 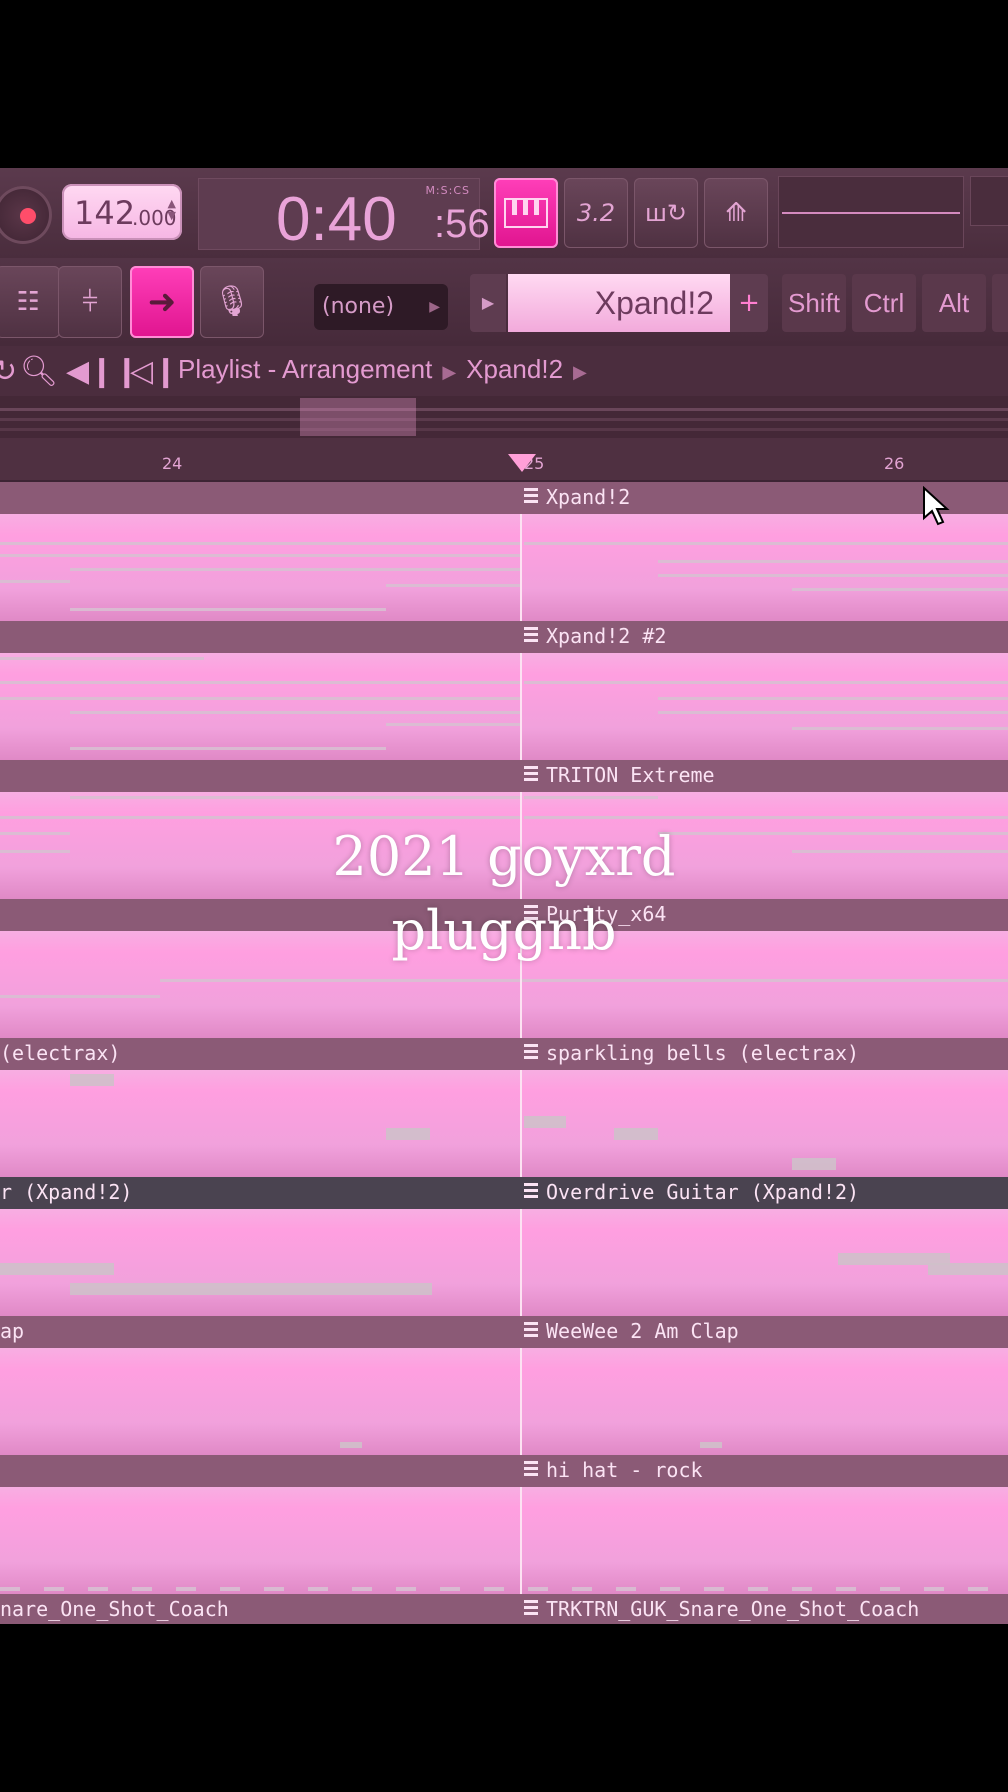 What do you see at coordinates (514, 369) in the screenshot?
I see `playlist-current: Xpand!2` at bounding box center [514, 369].